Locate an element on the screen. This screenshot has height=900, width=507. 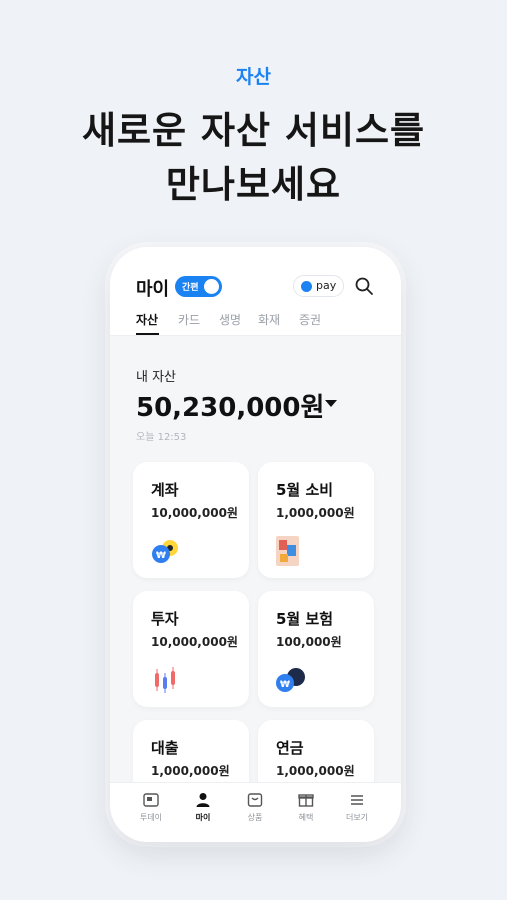
candlestick-icon is located at coordinates (165, 680).